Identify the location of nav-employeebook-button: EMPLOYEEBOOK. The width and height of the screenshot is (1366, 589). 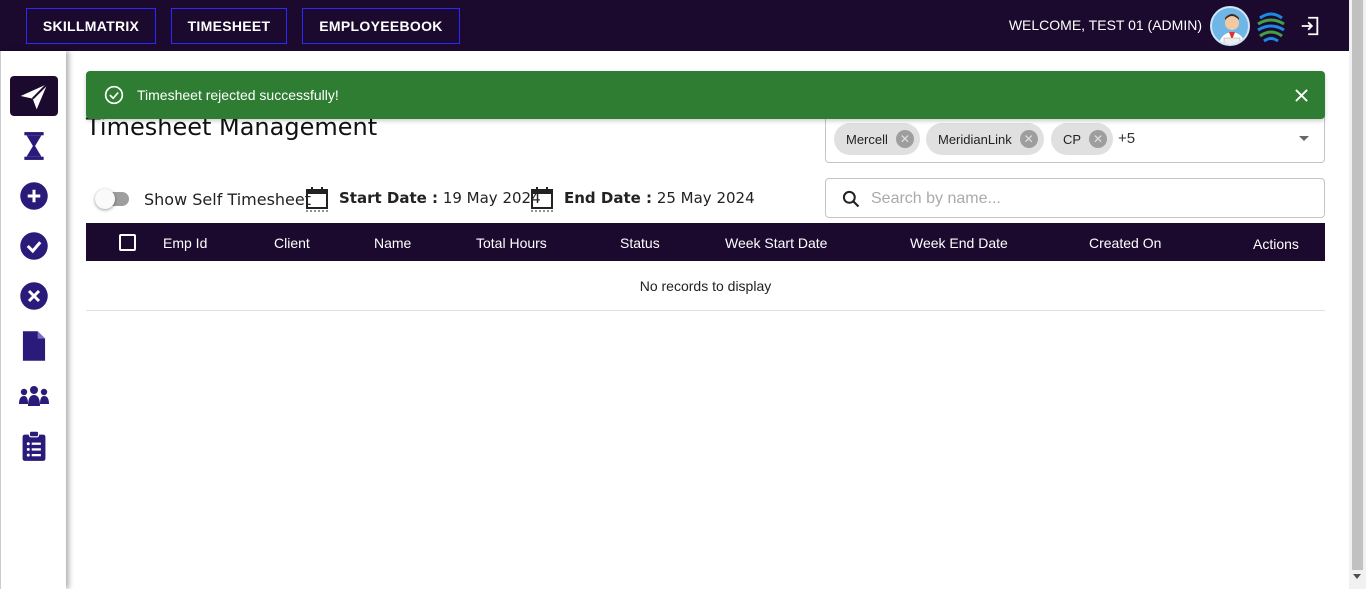
(381, 26).